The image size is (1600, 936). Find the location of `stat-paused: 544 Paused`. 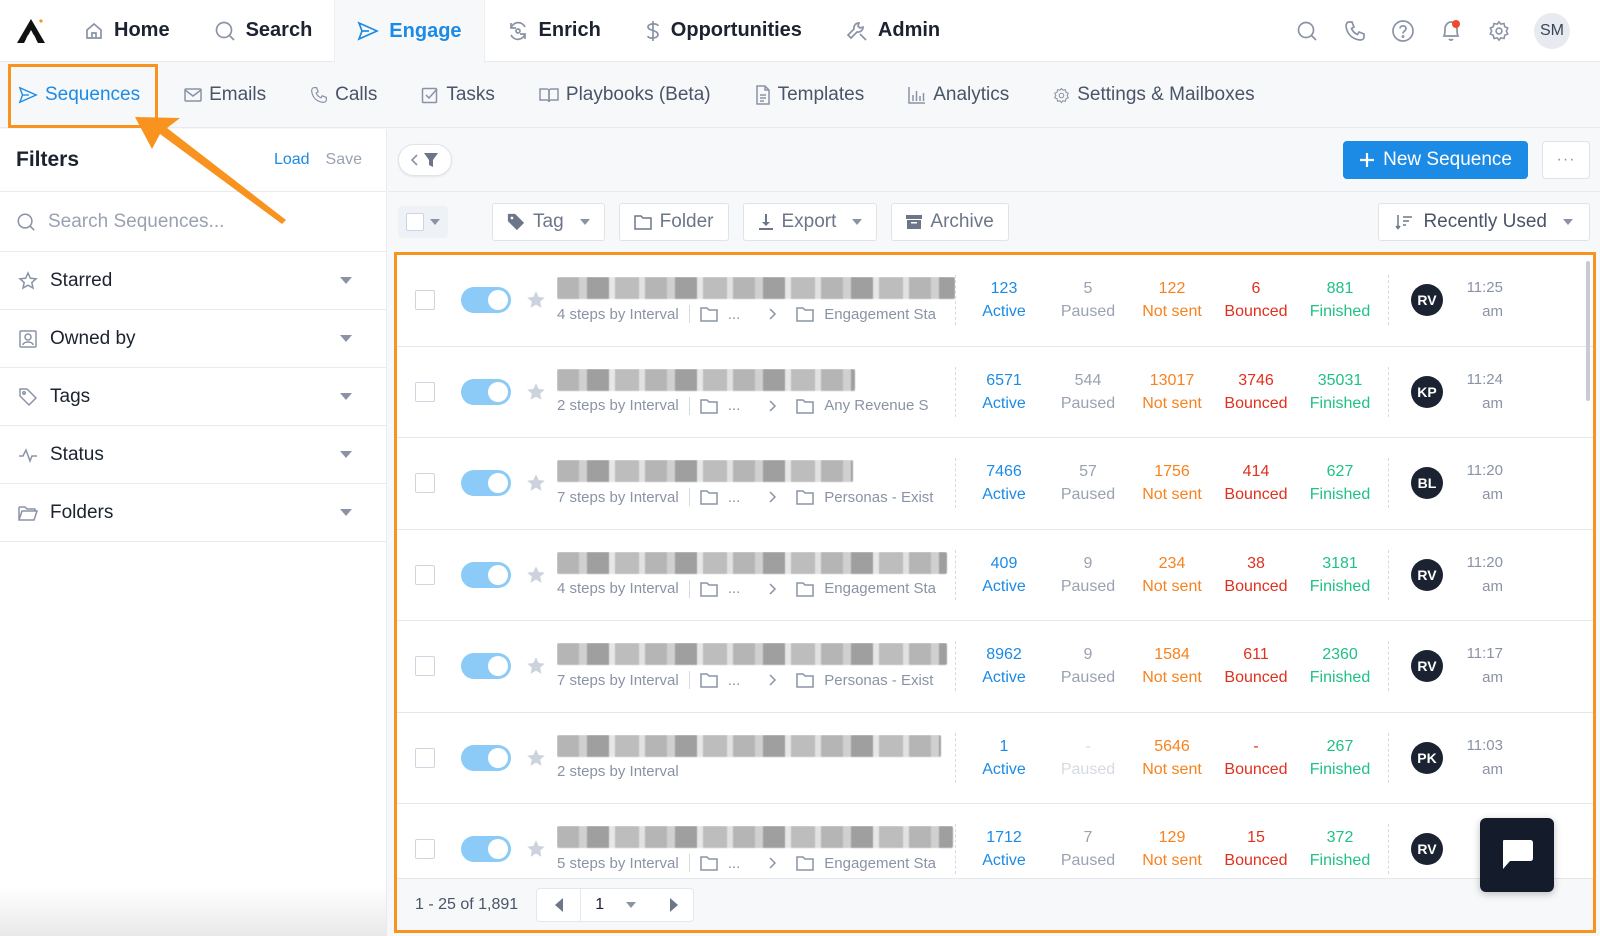

stat-paused: 544 Paused is located at coordinates (1088, 392).